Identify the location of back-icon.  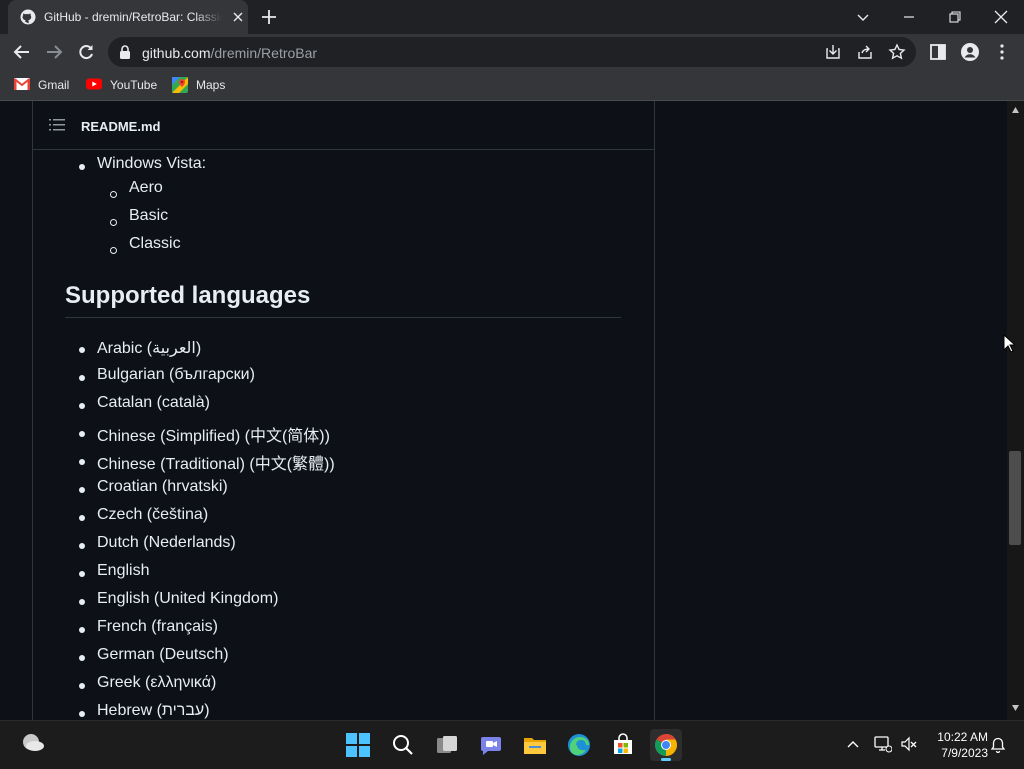
(22, 52).